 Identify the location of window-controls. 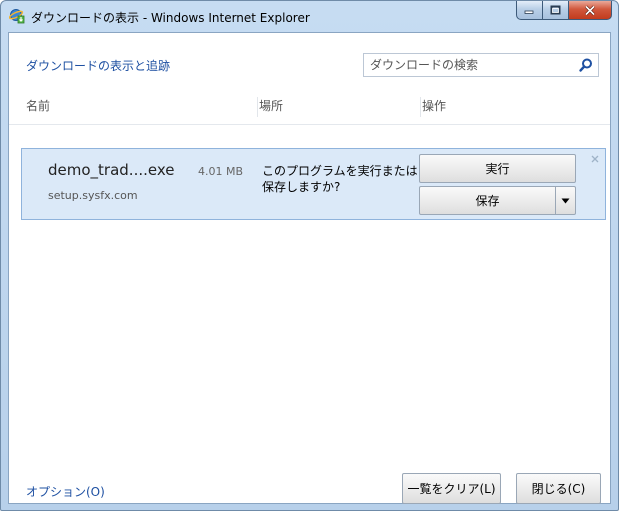
(564, 11).